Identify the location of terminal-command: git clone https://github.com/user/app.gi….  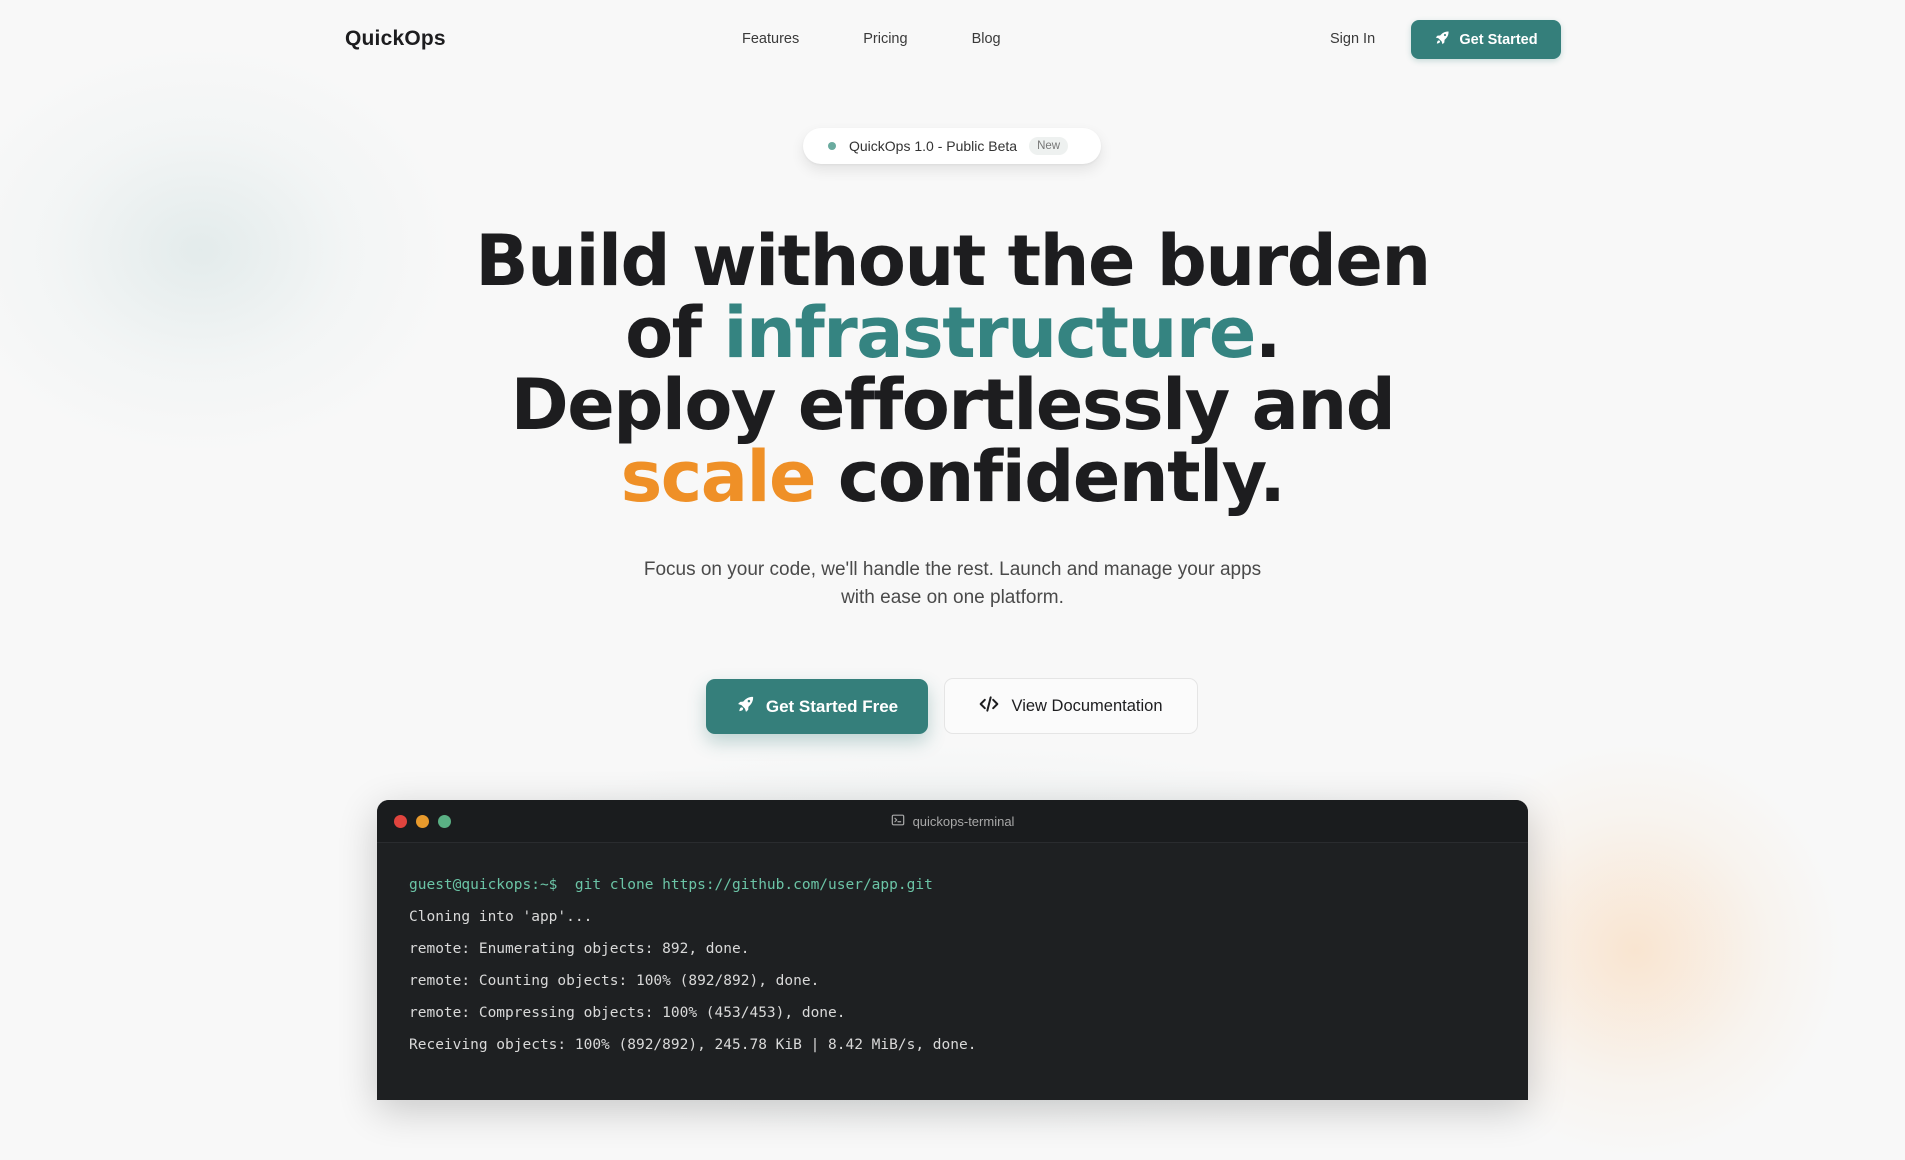
(753, 885).